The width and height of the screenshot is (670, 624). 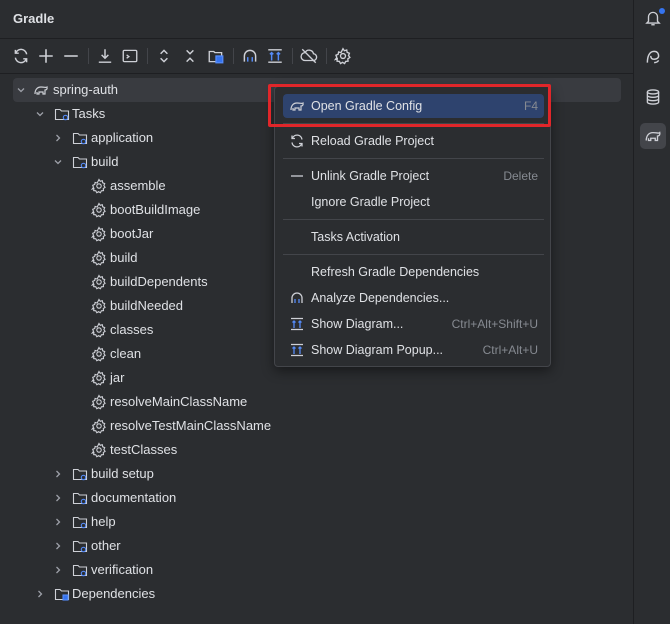 I want to click on right-tool-strip, so click(x=651, y=312).